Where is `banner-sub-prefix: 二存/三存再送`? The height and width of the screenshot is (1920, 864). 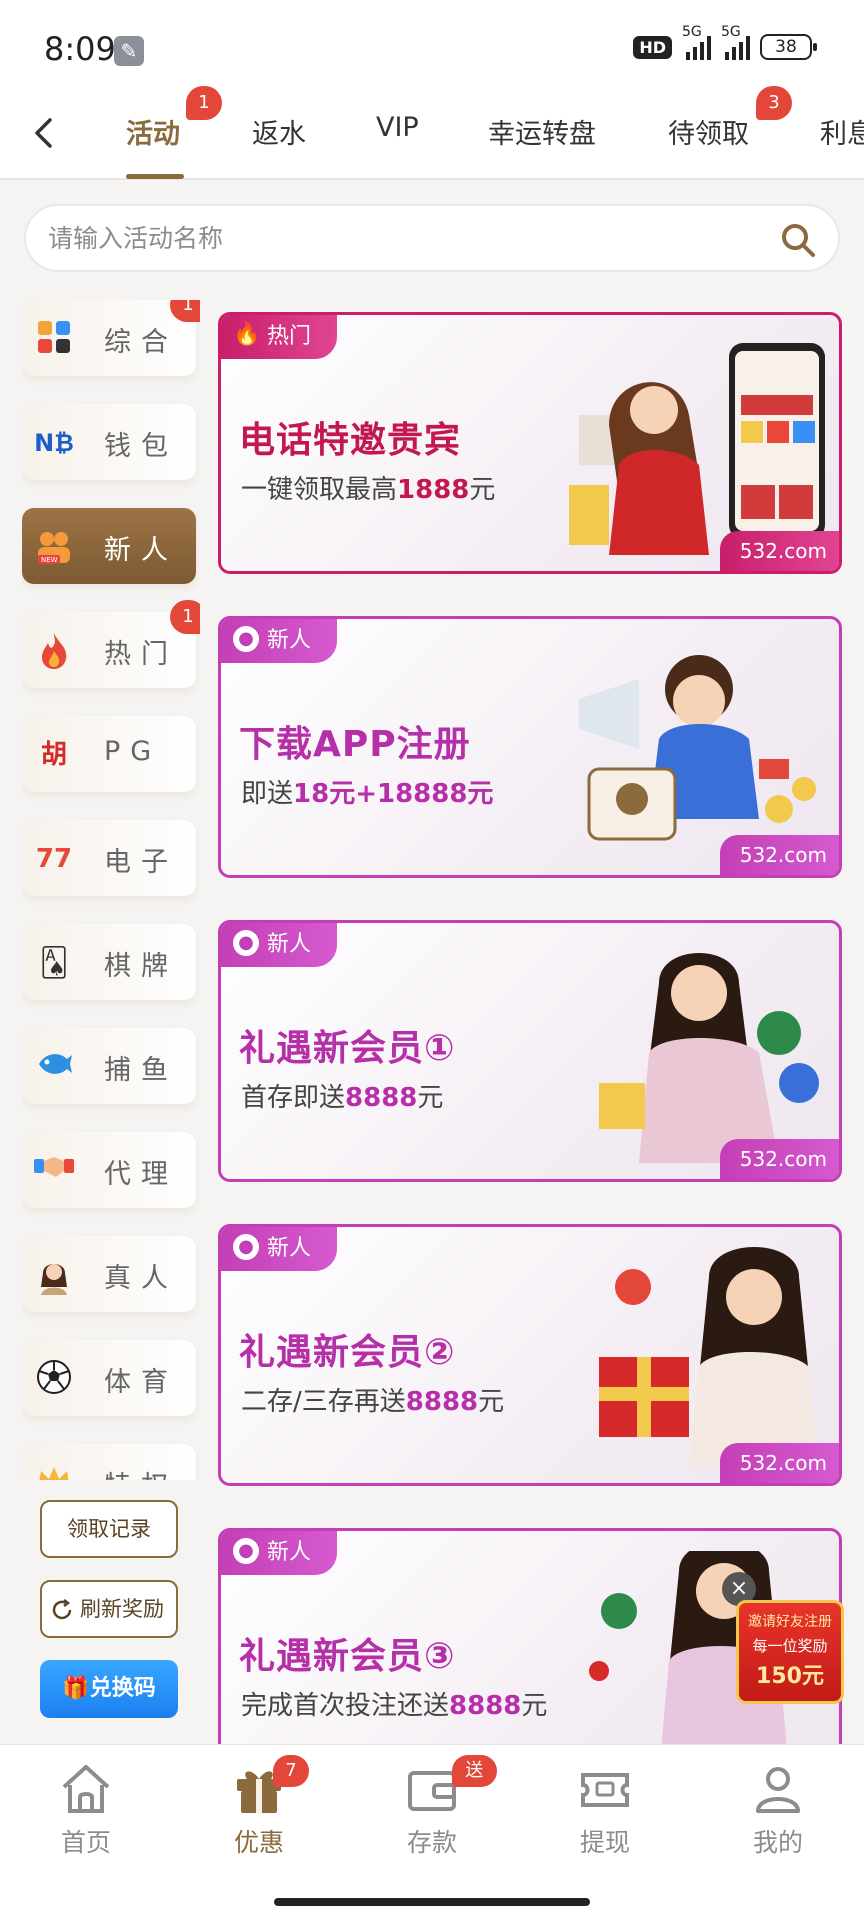 banner-sub-prefix: 二存/三存再送 is located at coordinates (323, 1402).